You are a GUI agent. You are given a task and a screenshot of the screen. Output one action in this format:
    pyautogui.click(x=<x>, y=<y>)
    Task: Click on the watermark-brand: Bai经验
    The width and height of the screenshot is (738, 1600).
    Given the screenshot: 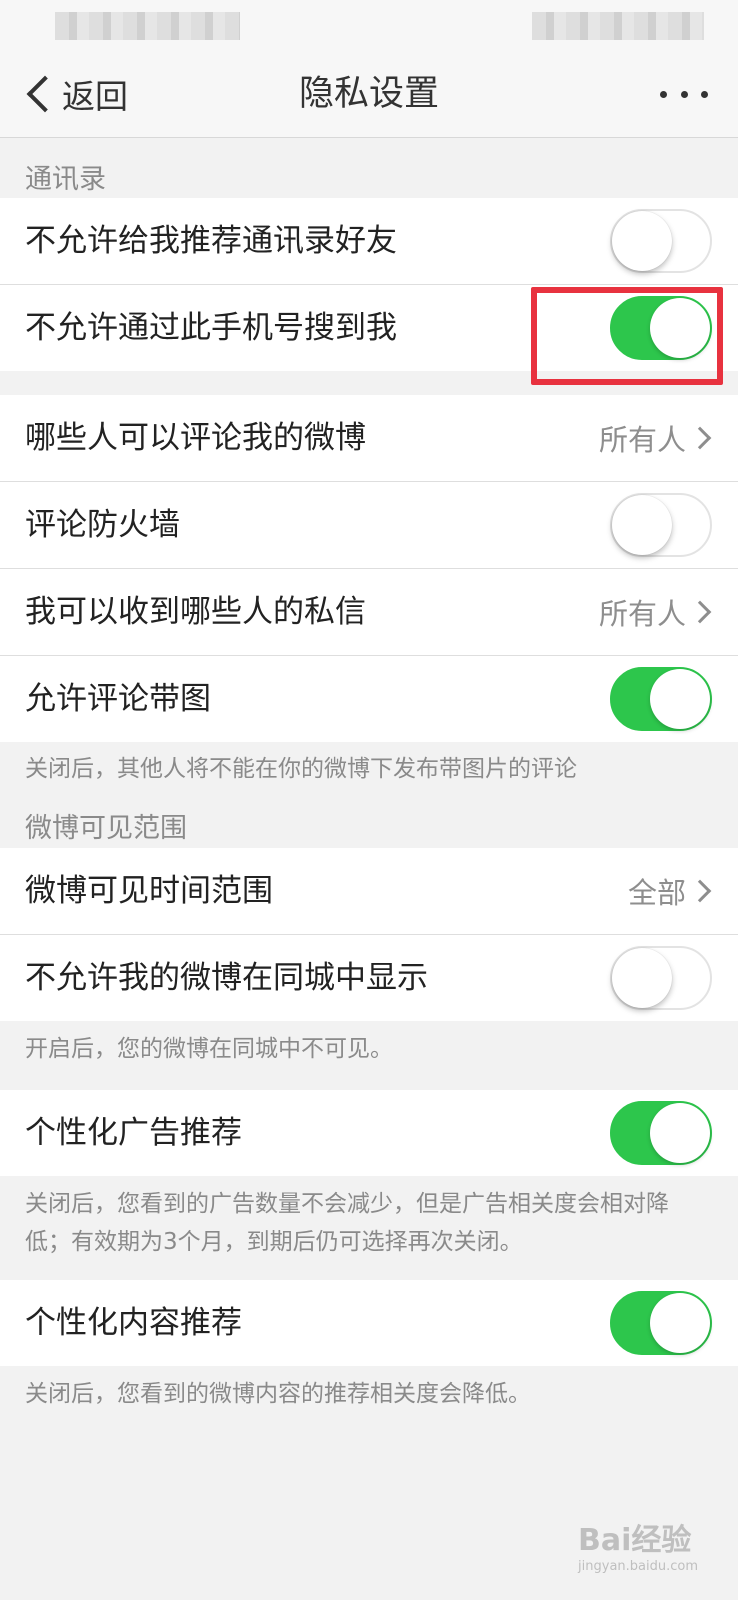 What is the action you would take?
    pyautogui.click(x=635, y=1540)
    